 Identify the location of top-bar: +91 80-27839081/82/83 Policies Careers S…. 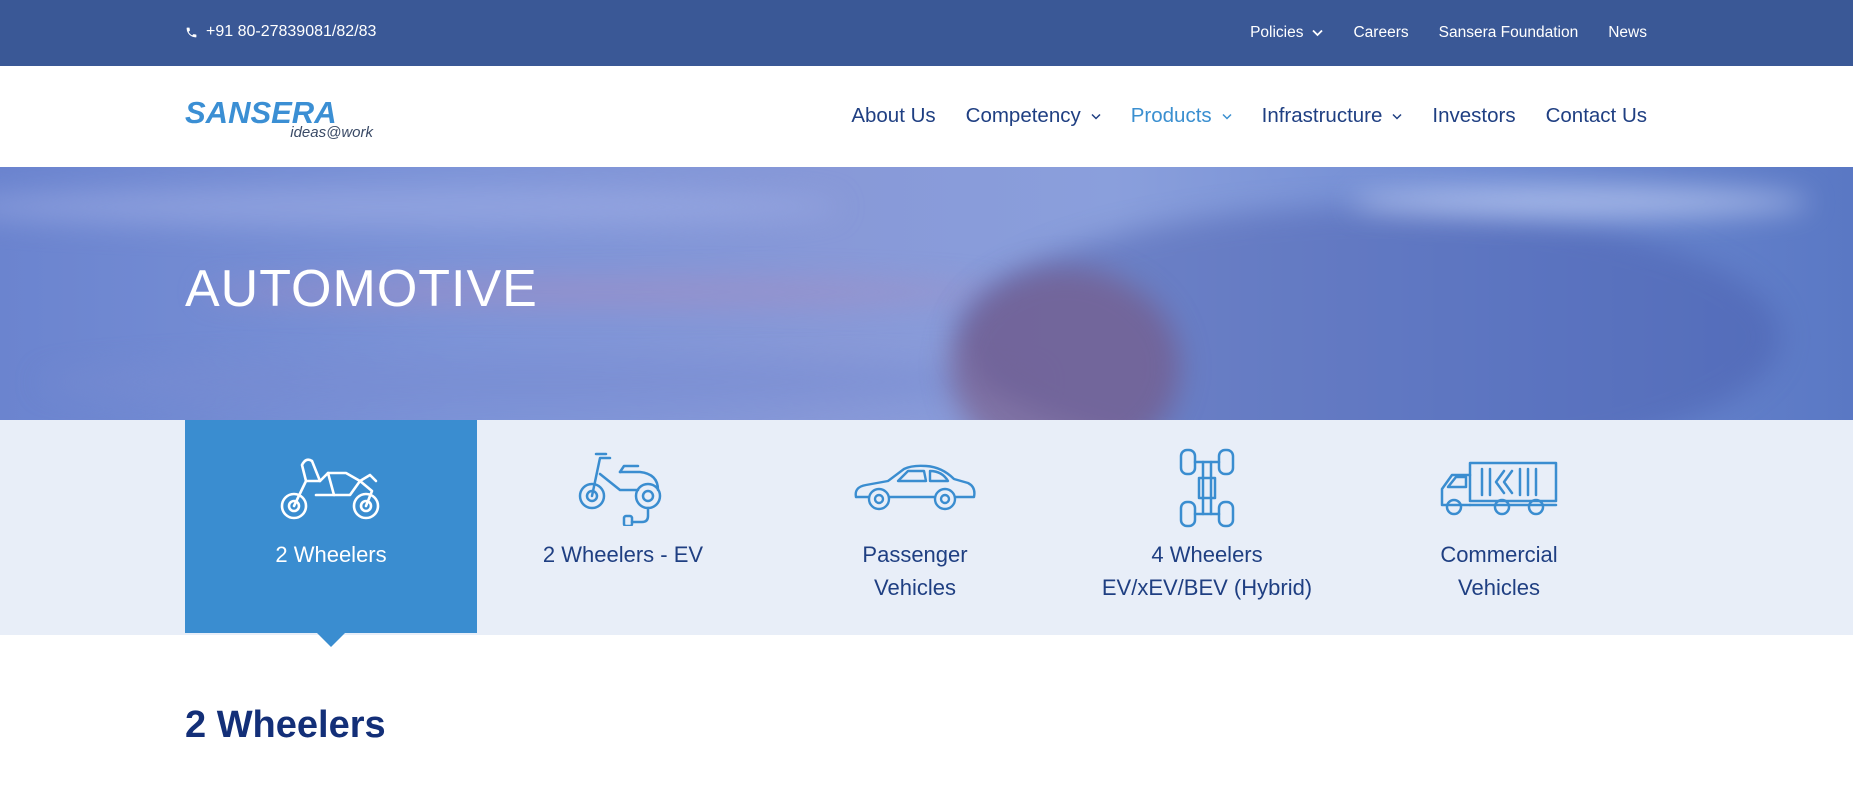
(926, 33).